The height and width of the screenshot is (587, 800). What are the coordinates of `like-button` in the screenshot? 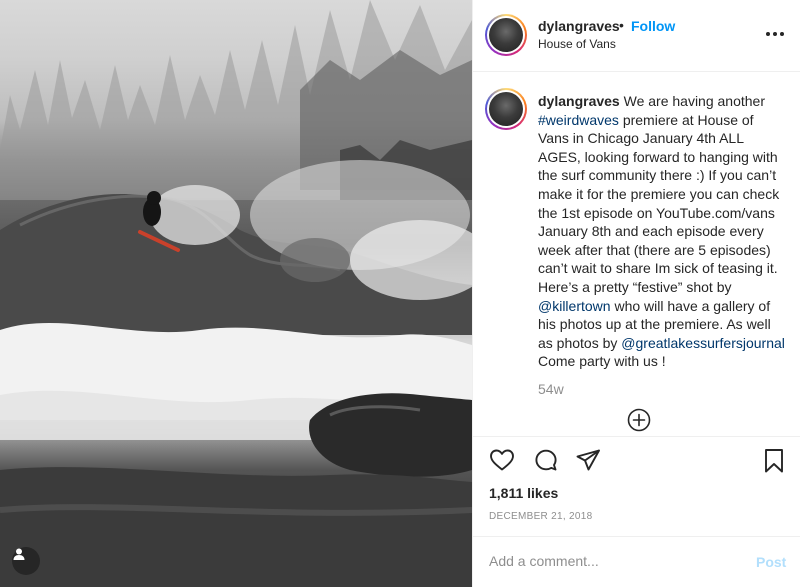 It's located at (502, 462).